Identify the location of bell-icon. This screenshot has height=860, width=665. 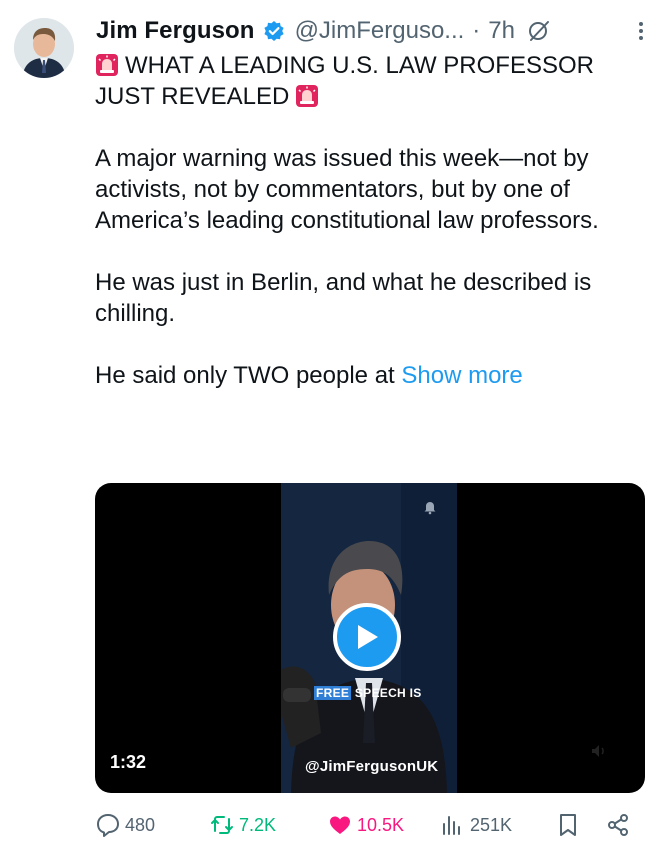
(430, 507).